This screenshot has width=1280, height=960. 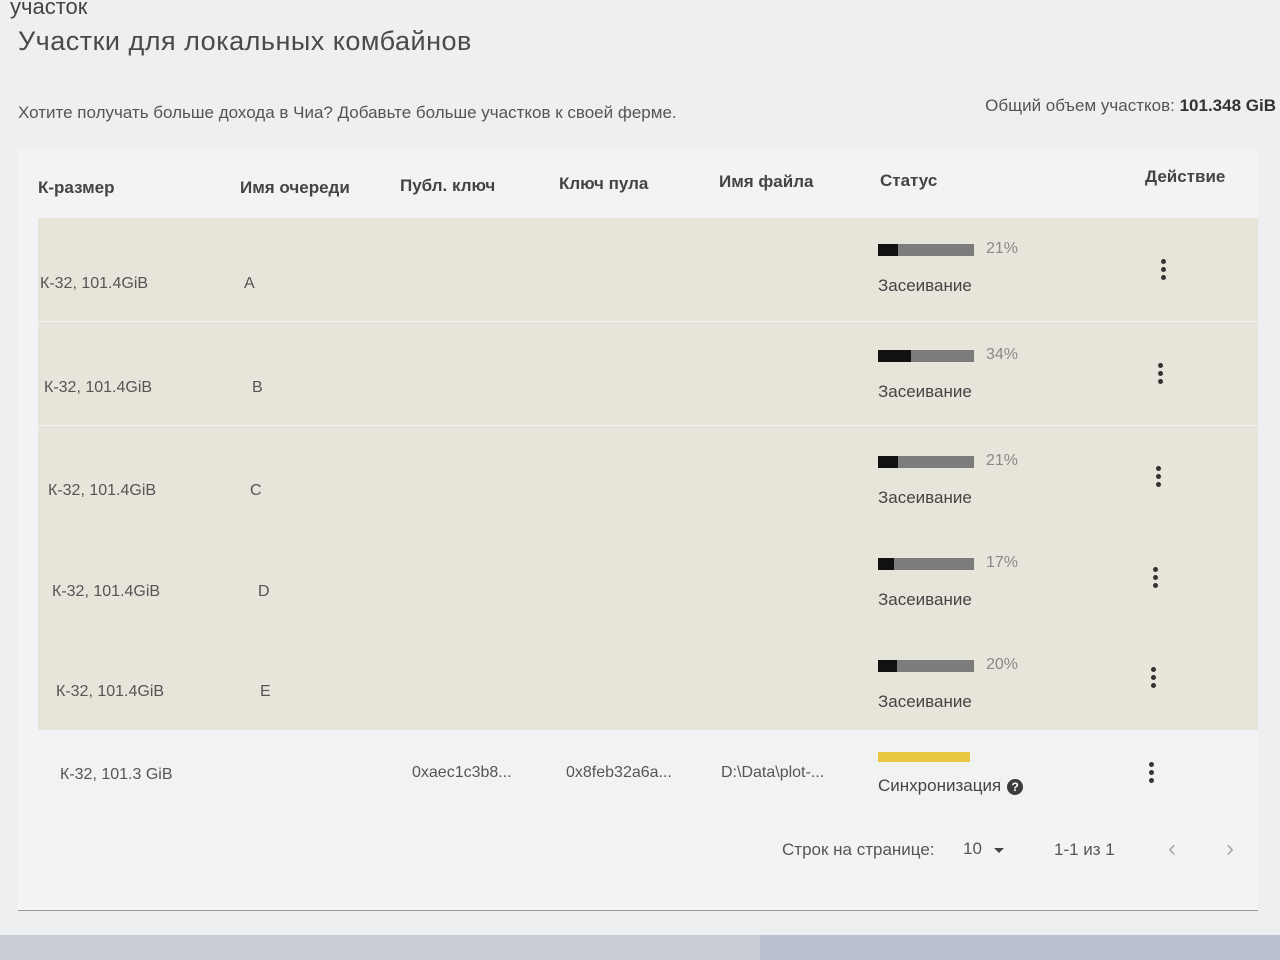 What do you see at coordinates (1015, 786) in the screenshot?
I see `help-icon: ?` at bounding box center [1015, 786].